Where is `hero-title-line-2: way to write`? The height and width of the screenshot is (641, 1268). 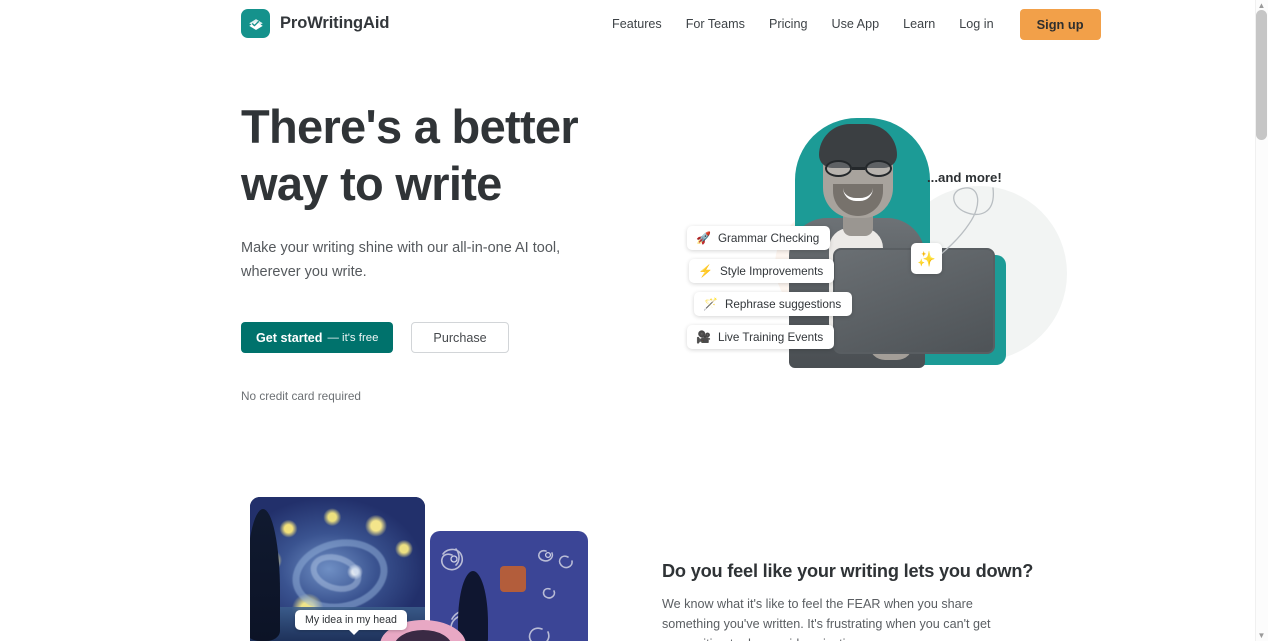 hero-title-line-2: way to write is located at coordinates (371, 183).